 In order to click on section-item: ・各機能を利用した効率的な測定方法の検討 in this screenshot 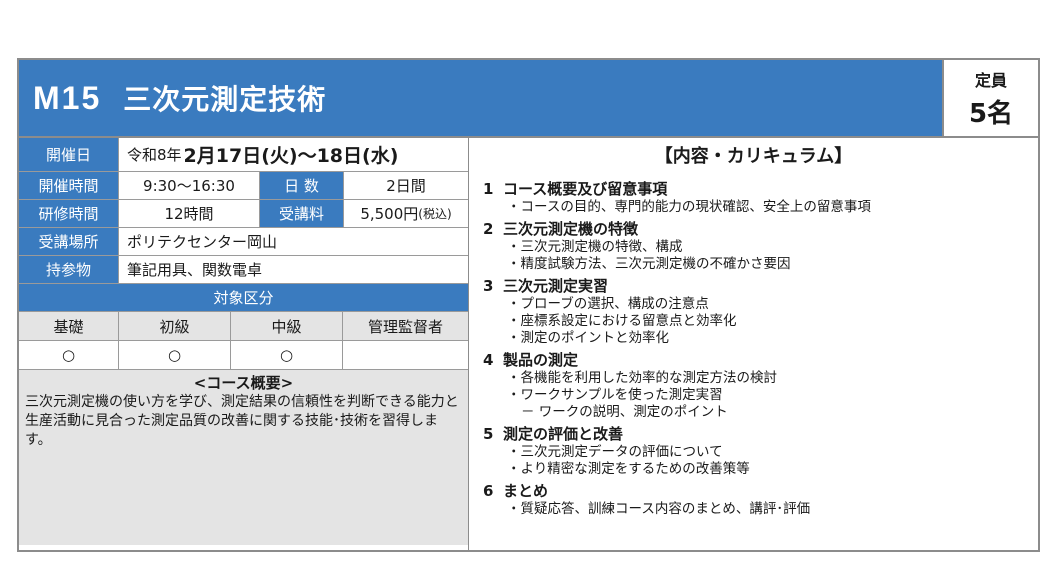, I will do `click(642, 378)`.